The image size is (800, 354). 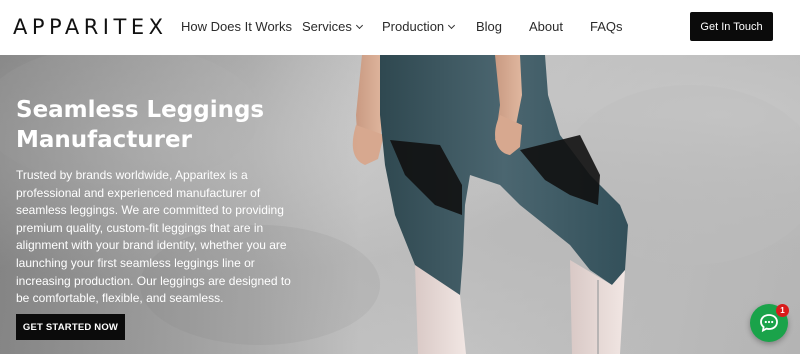 I want to click on chat-notification-badge: 1, so click(x=782, y=310).